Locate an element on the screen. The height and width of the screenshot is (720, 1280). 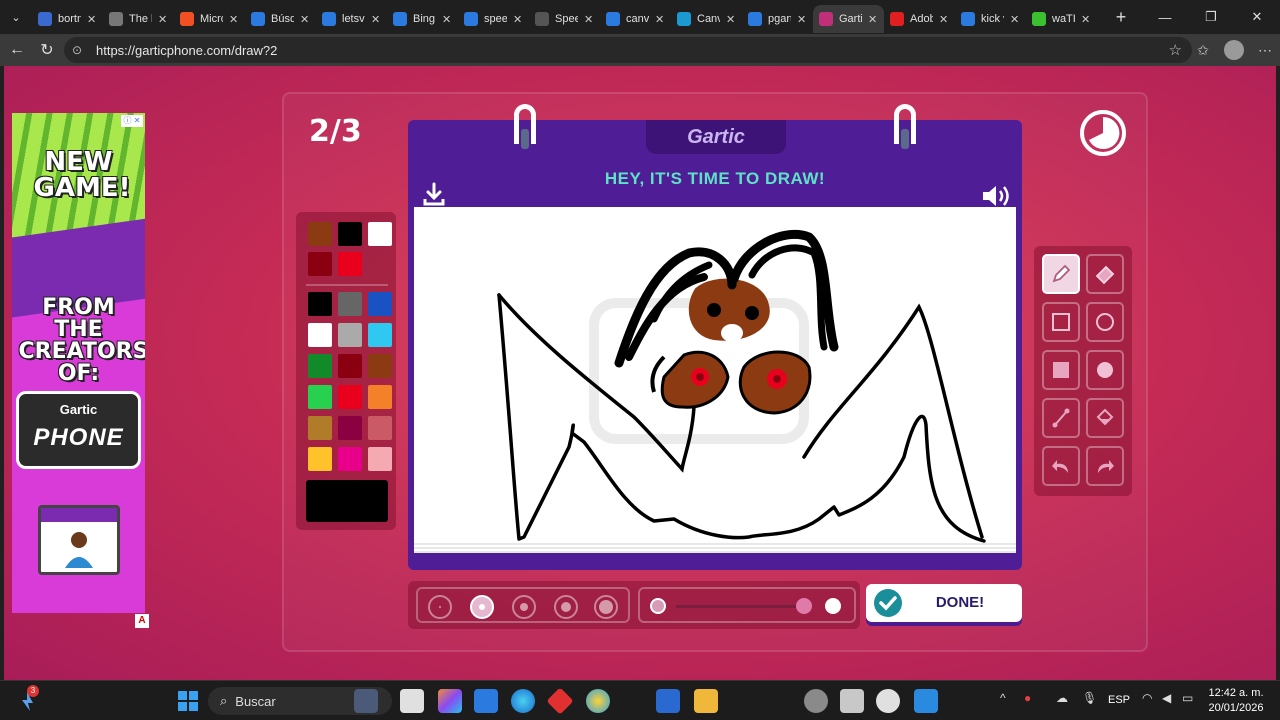
ad-choices-icon: ⓘ ✕ is located at coordinates (132, 121).